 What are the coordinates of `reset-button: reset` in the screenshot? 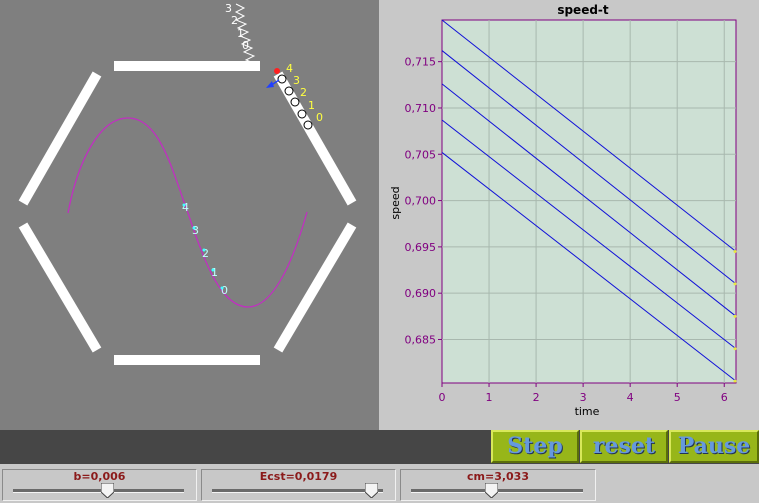 It's located at (624, 446).